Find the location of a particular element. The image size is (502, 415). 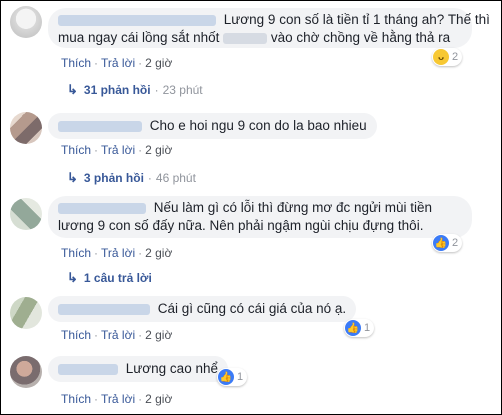

comment-text: Cái gì cũng có cái giá của nó ạ. is located at coordinates (252, 308).